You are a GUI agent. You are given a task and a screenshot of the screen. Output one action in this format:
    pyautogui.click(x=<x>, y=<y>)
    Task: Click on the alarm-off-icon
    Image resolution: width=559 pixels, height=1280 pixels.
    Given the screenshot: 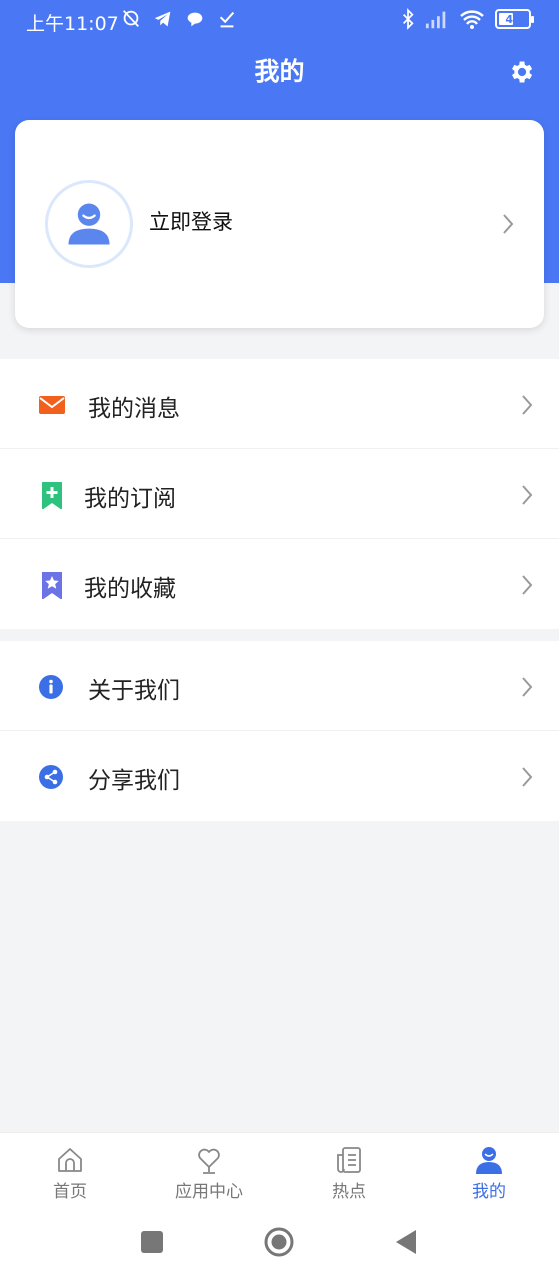 What is the action you would take?
    pyautogui.click(x=131, y=18)
    